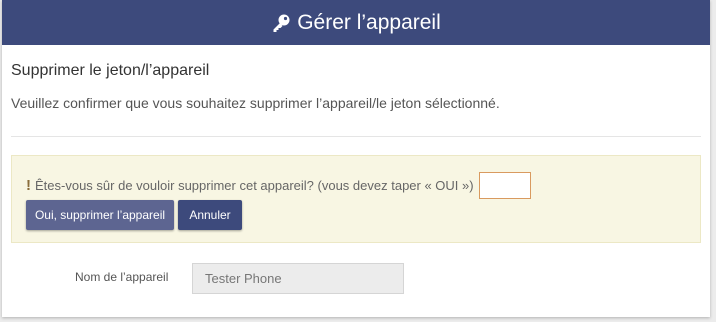 Image resolution: width=716 pixels, height=322 pixels. Describe the element at coordinates (281, 23) in the screenshot. I see `key-icon` at that location.